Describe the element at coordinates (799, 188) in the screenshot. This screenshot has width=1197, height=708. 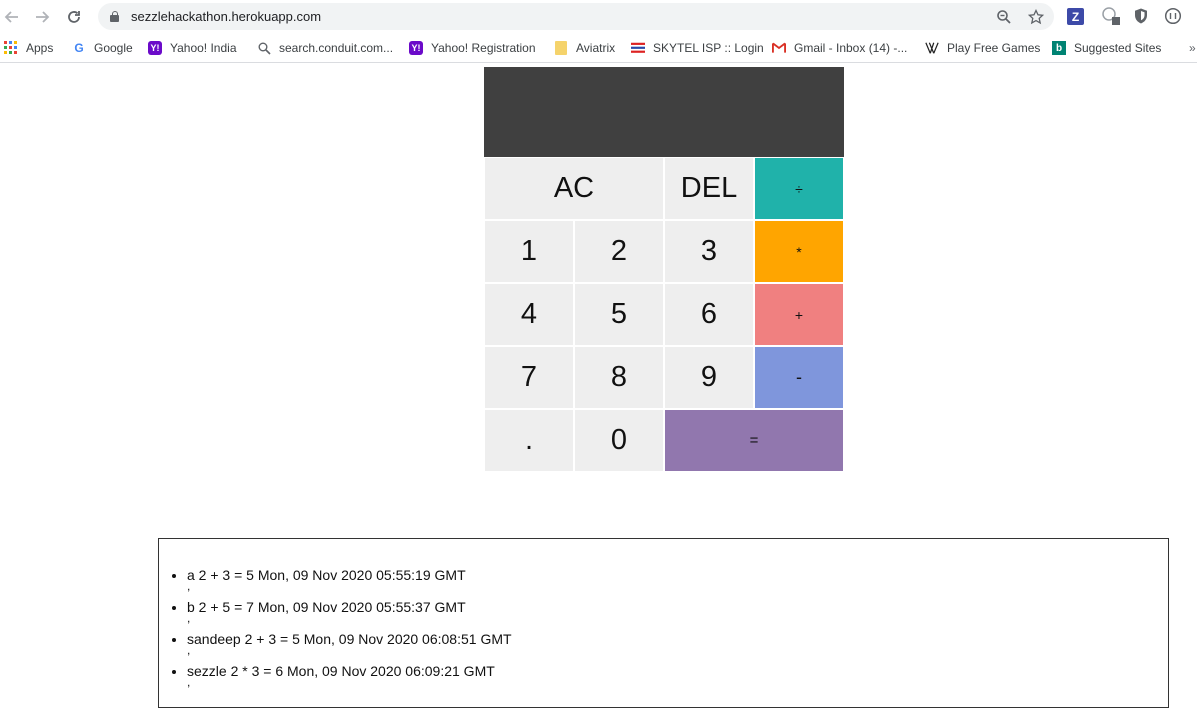
I see `divide-button: ÷` at that location.